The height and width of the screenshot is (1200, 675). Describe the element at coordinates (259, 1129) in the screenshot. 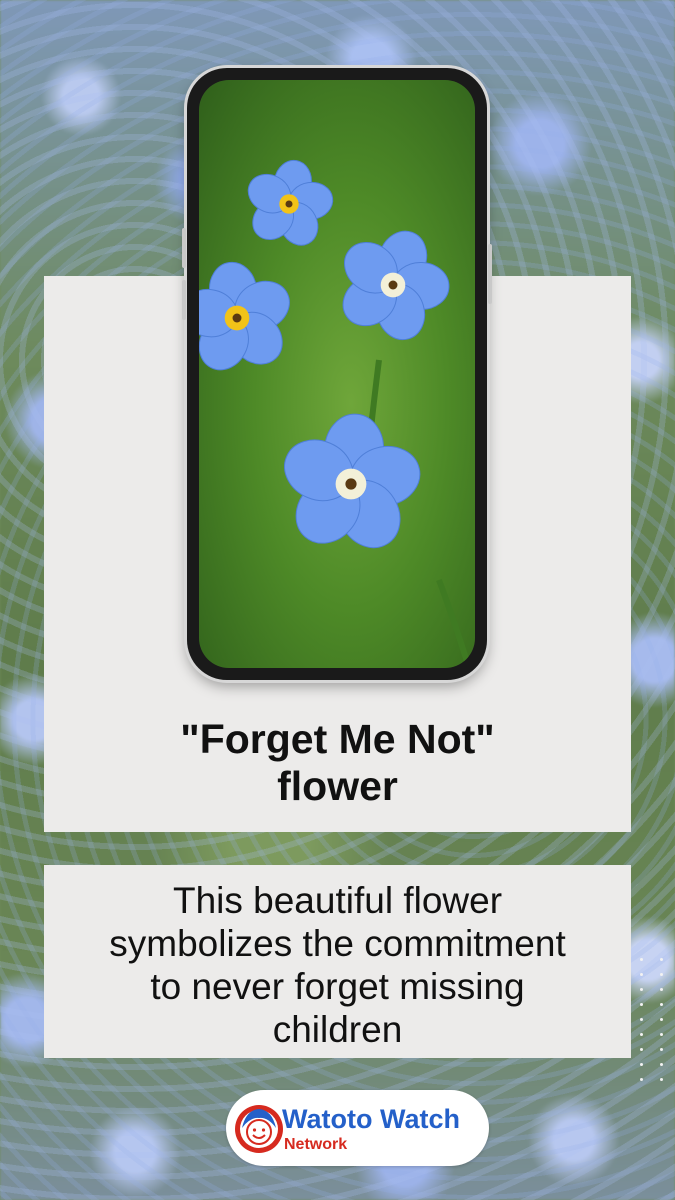

I see `child-face-logo-icon` at that location.